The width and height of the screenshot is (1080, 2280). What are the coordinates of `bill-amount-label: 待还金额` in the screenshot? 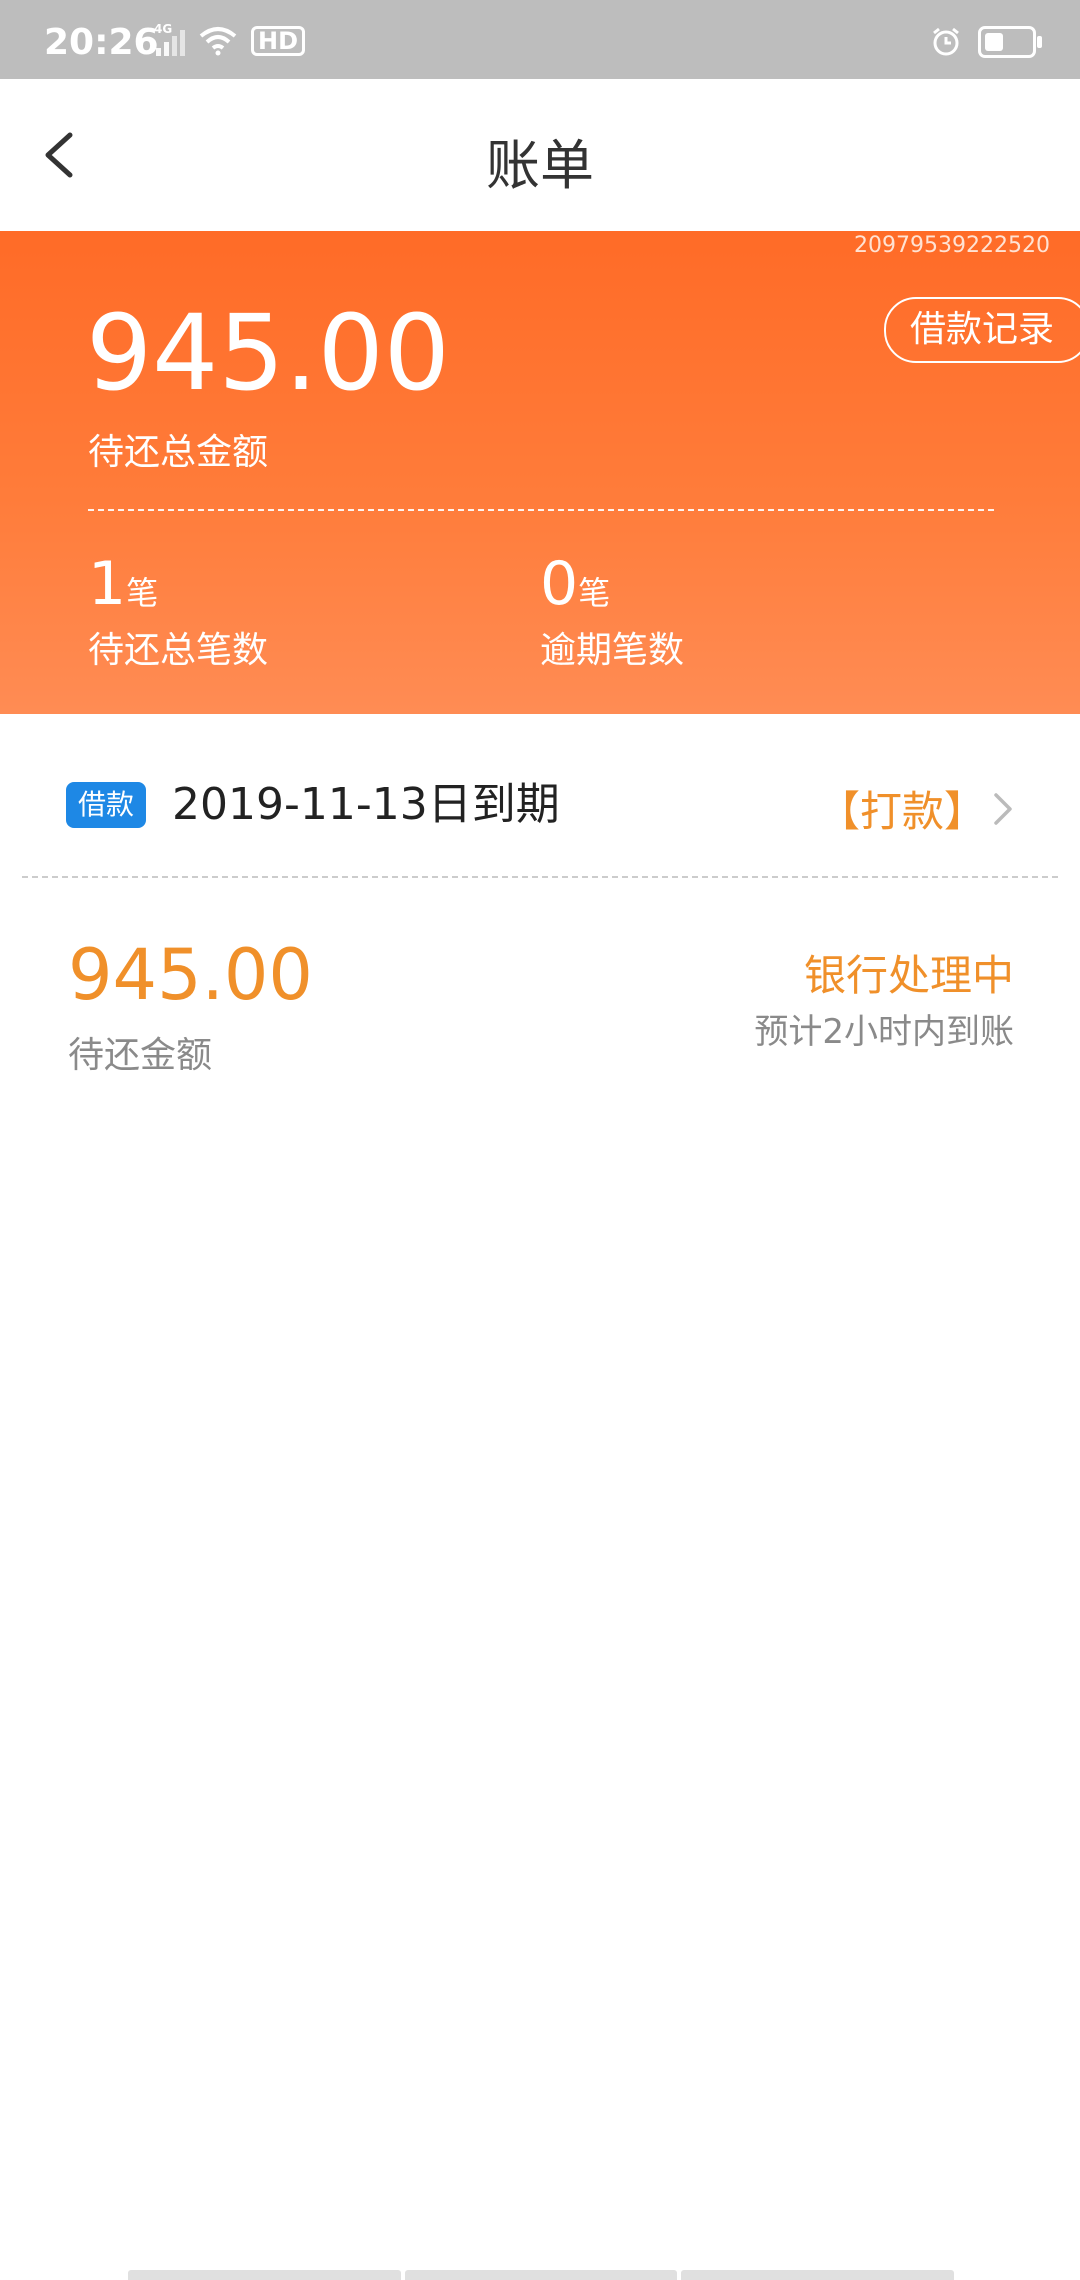 It's located at (140, 1055).